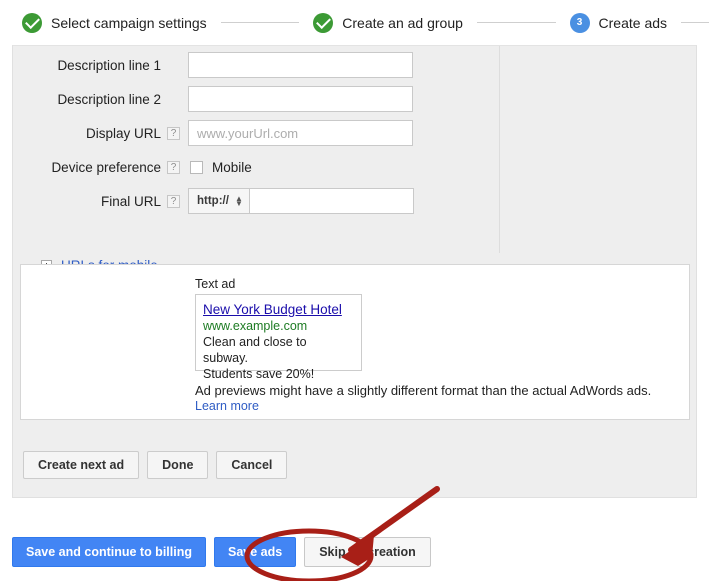 The height and width of the screenshot is (581, 709). Describe the element at coordinates (109, 99) in the screenshot. I see `field-label: Description line 2` at that location.